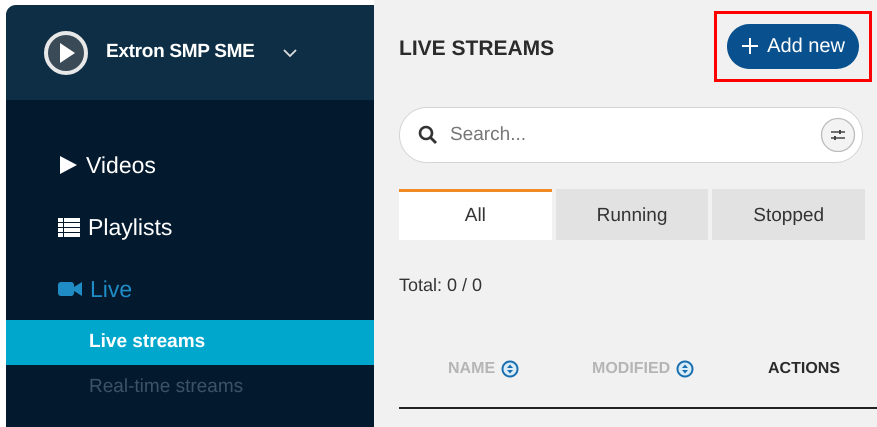 This screenshot has width=877, height=427. What do you see at coordinates (190, 227) in the screenshot?
I see `nav-item: Playlists` at bounding box center [190, 227].